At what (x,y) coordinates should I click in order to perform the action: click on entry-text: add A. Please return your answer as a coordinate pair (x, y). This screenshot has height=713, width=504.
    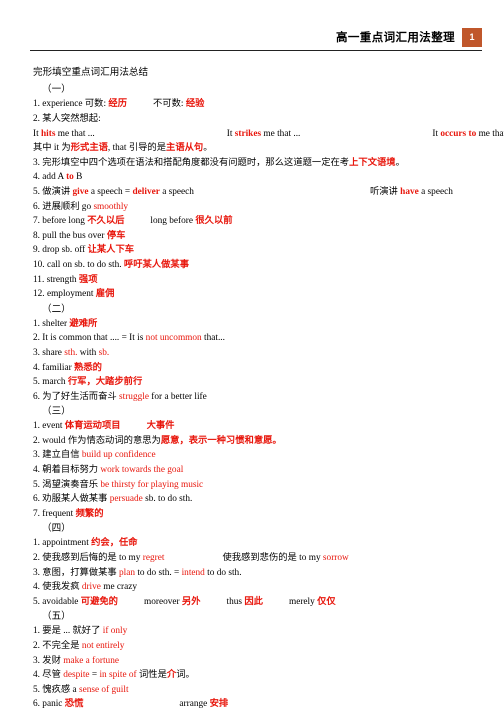
    Looking at the image, I should click on (54, 177).